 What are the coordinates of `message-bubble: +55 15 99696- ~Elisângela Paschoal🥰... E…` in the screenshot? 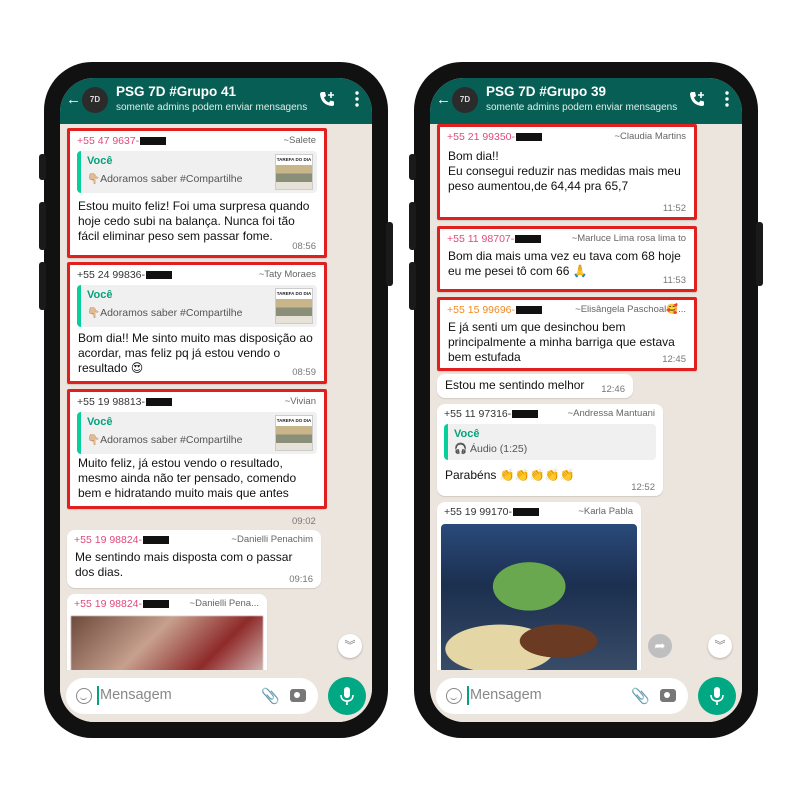 It's located at (567, 334).